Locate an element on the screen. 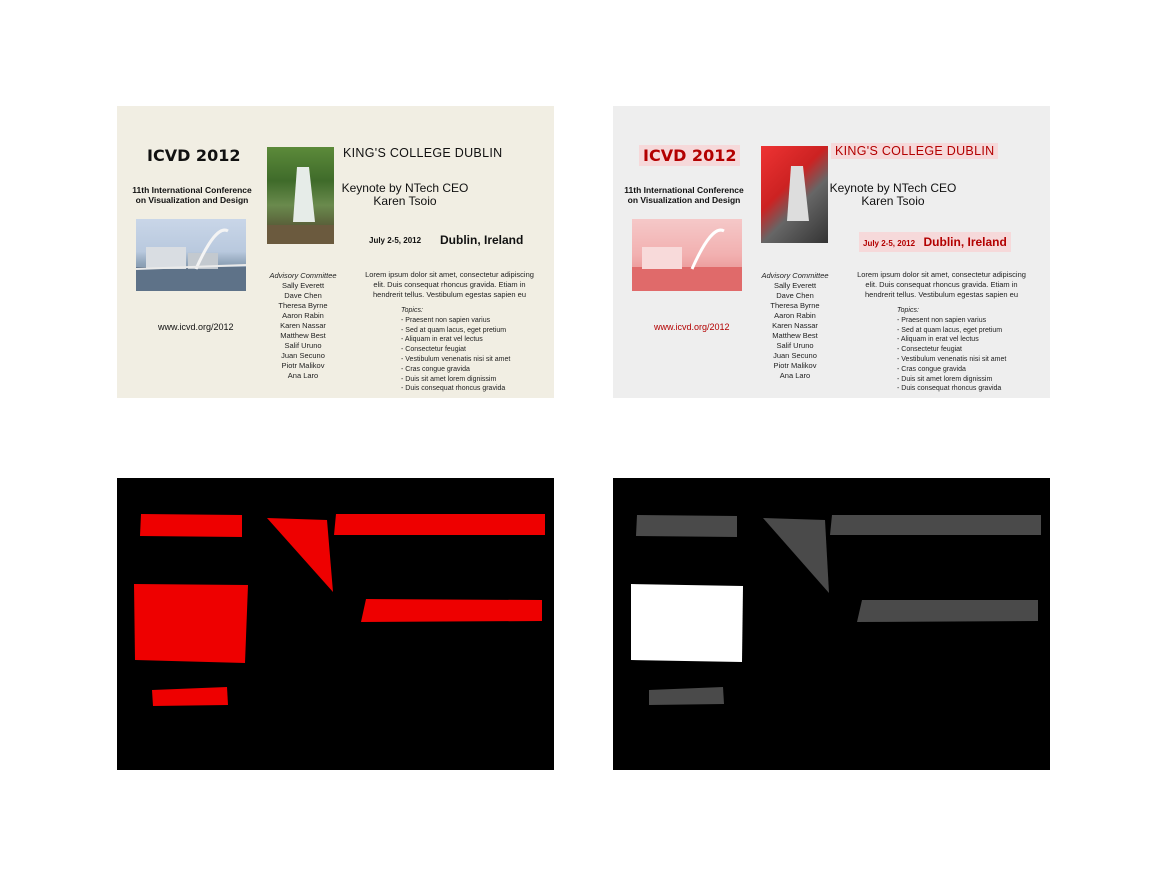  conference-url: www.icvd.org/2012 is located at coordinates (196, 327).